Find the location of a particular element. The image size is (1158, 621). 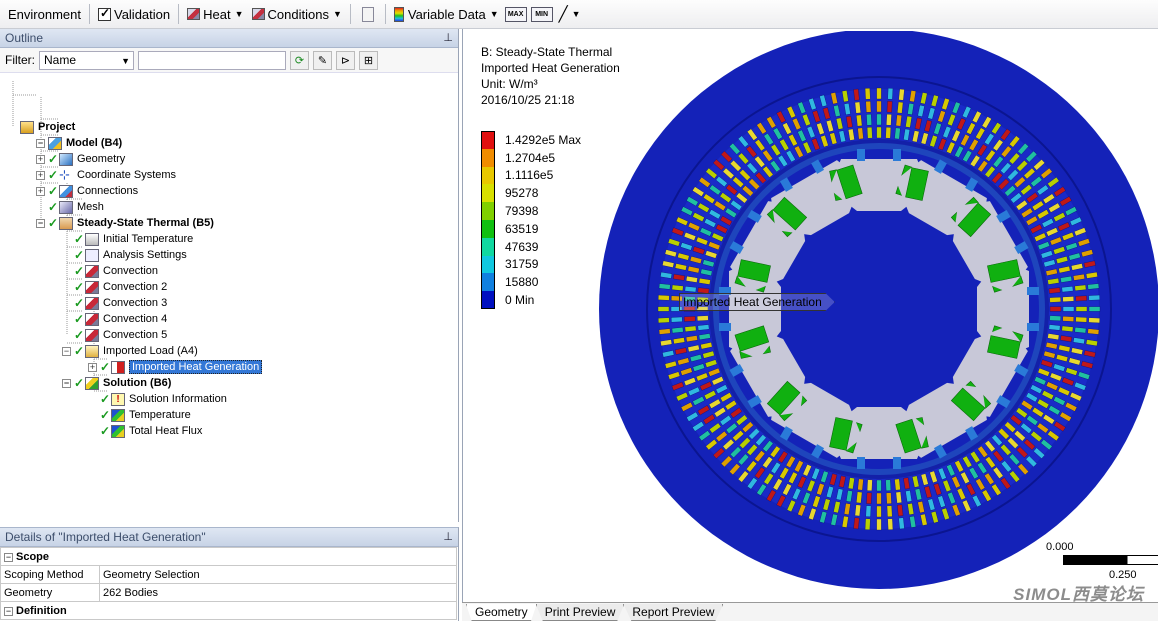

tree-node-label: Convection 4 is located at coordinates (135, 319).